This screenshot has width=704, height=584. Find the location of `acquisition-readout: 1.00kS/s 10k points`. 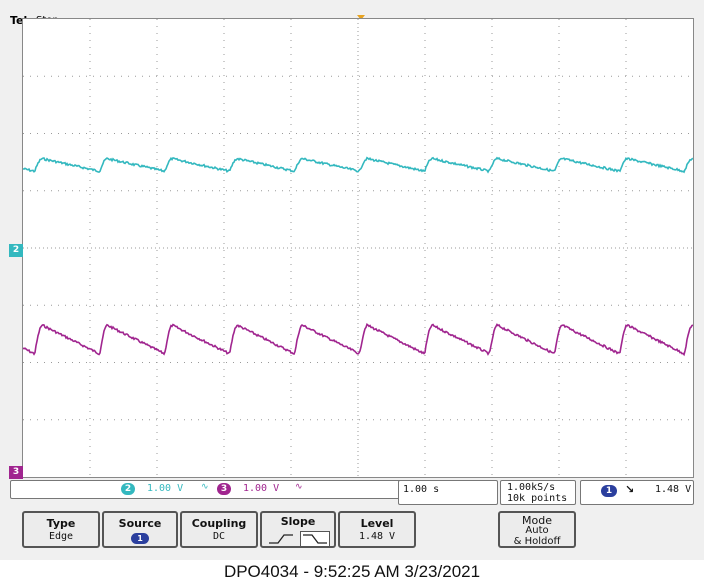

acquisition-readout: 1.00kS/s 10k points is located at coordinates (538, 492).